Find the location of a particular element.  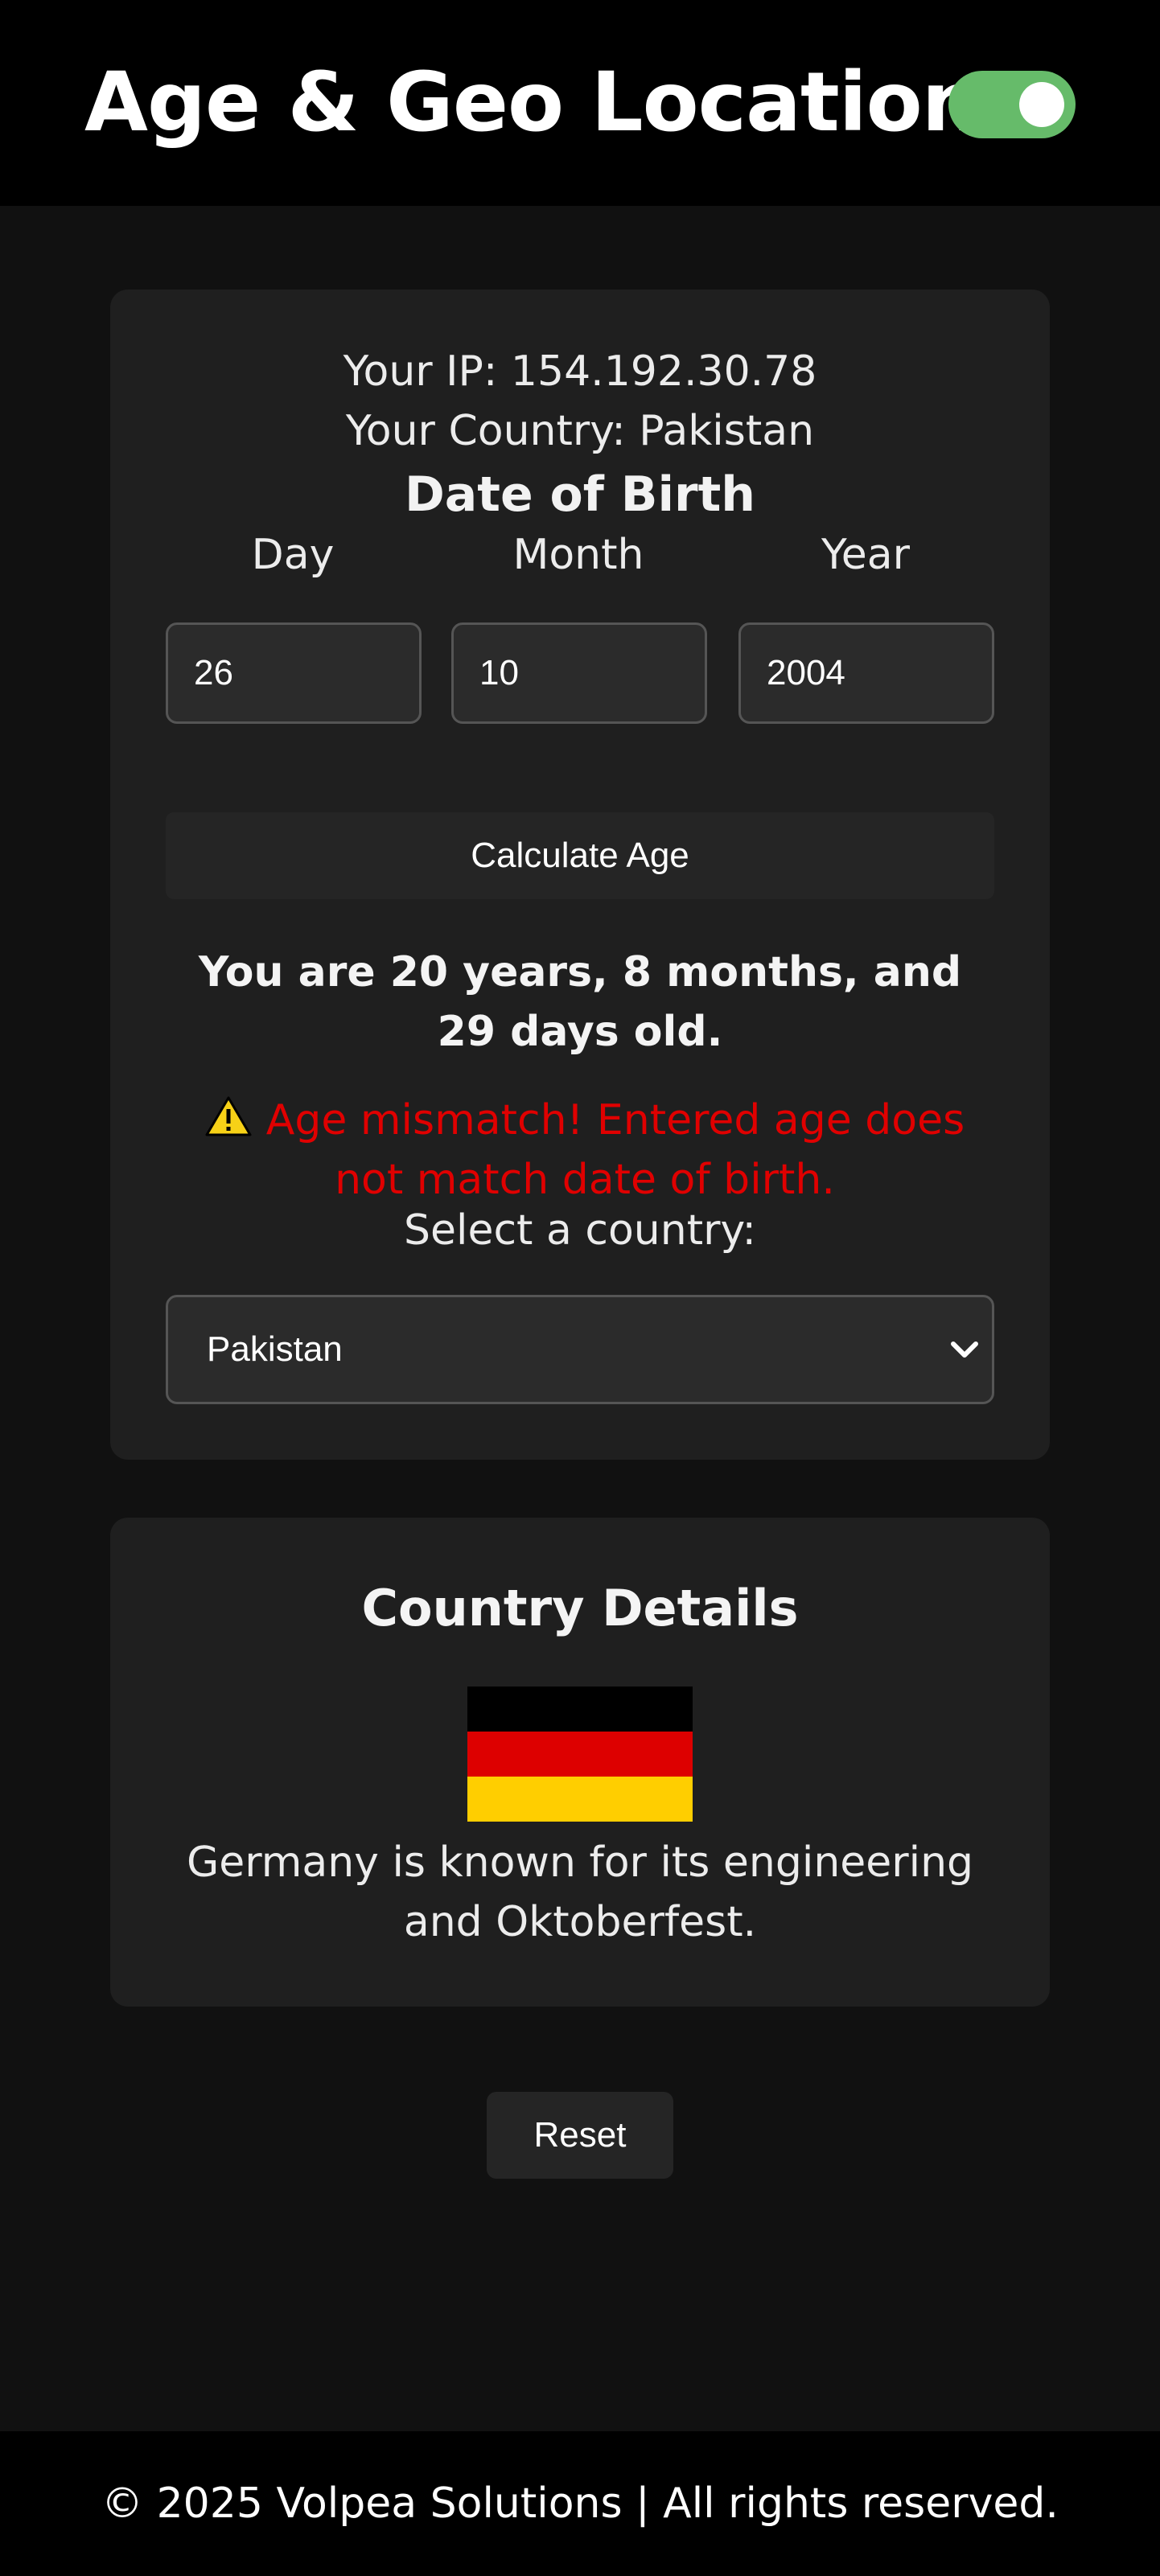

dob-title: Date of Birth is located at coordinates (580, 494).